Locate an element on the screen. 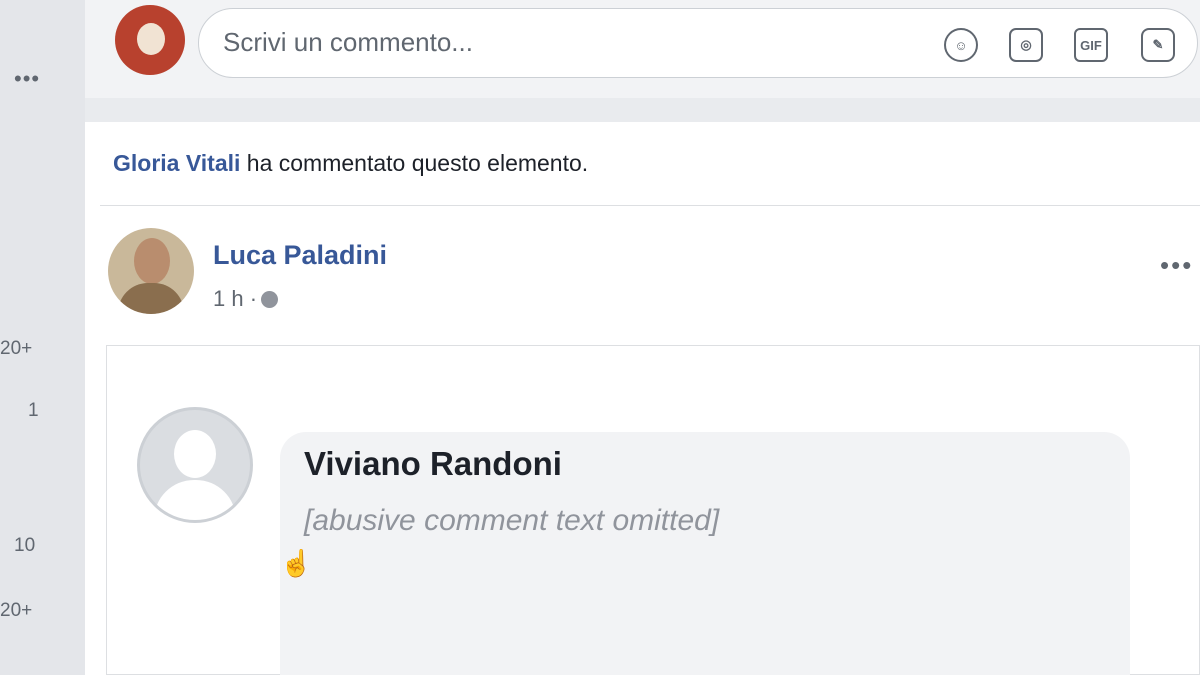 The image size is (1200, 675). emoji-icon: ☺ is located at coordinates (961, 45).